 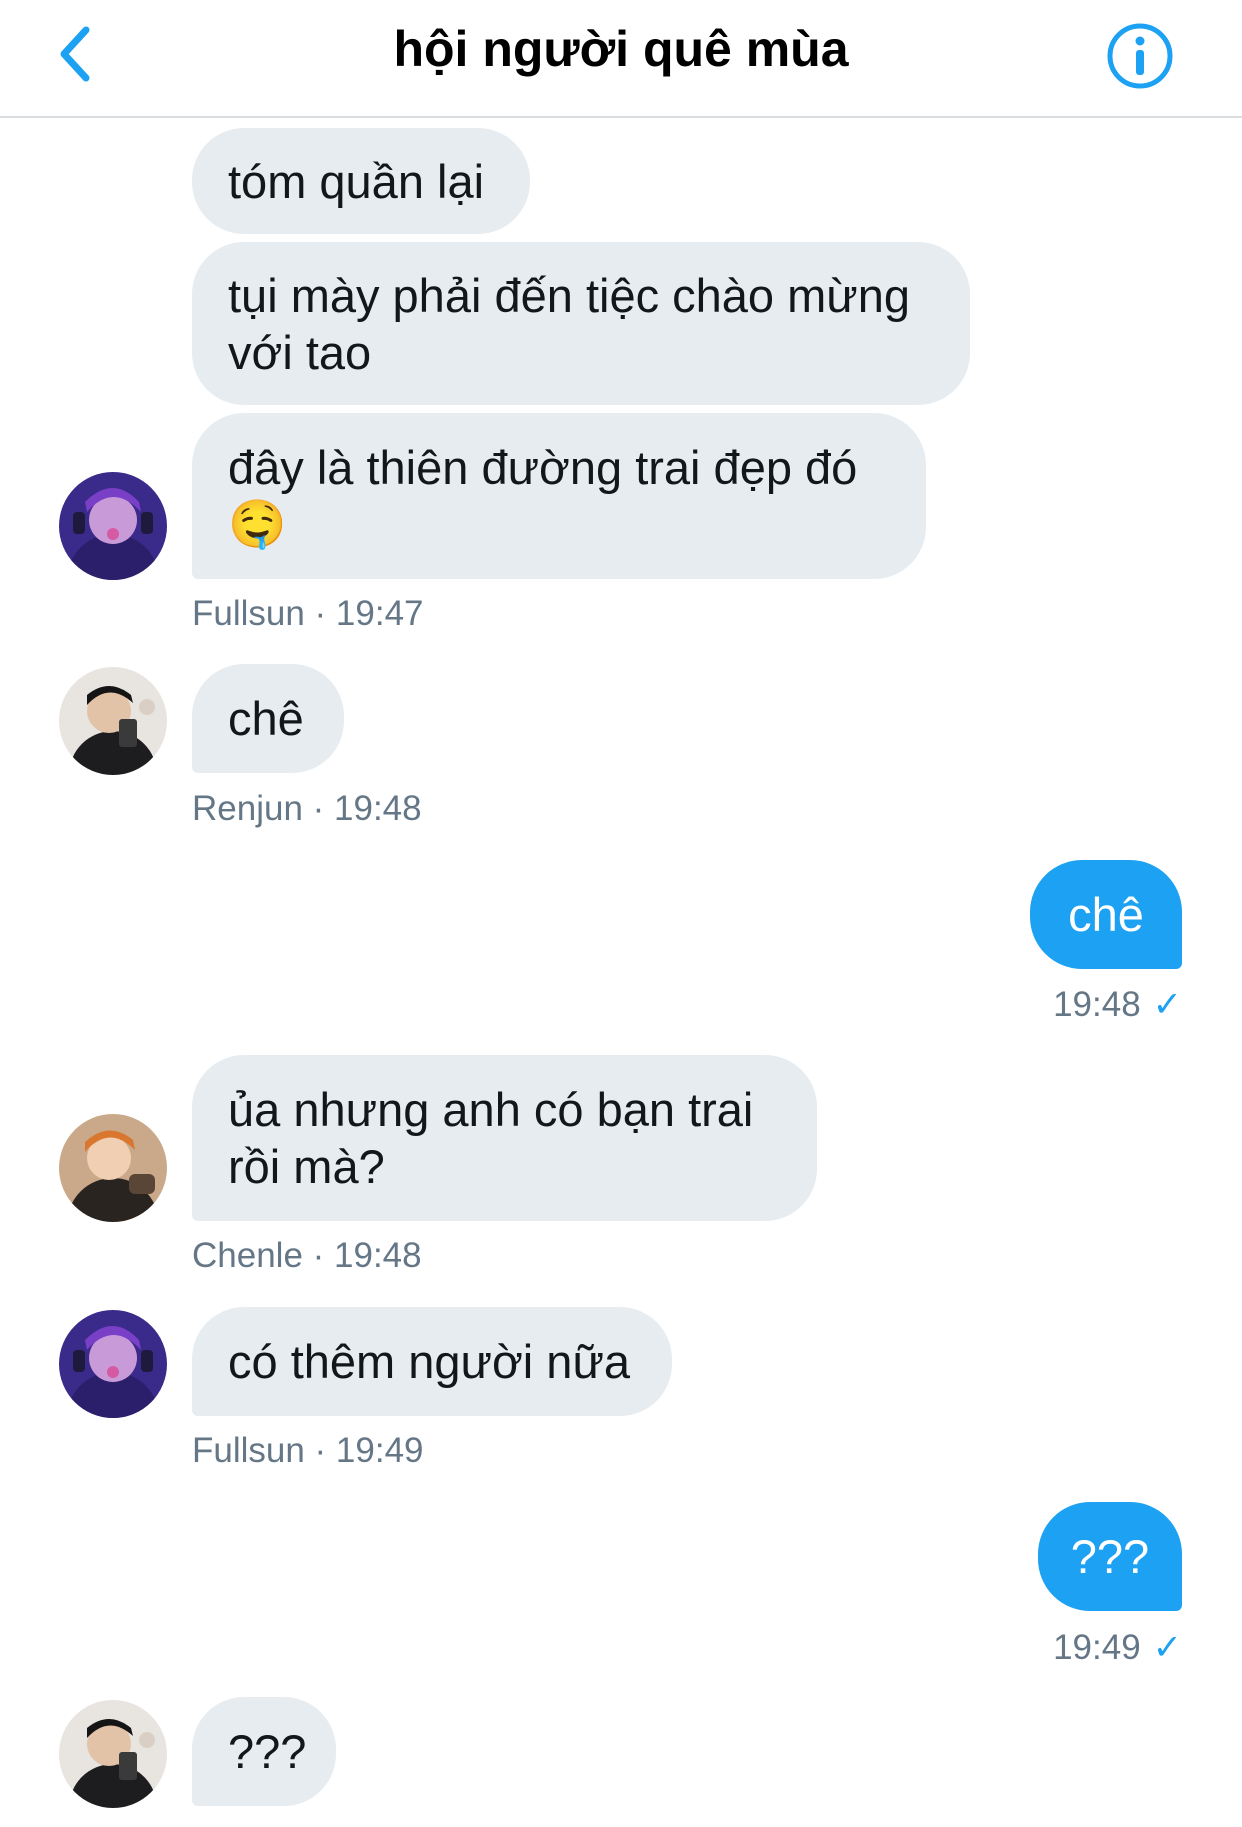 What do you see at coordinates (306, 1166) in the screenshot?
I see `message-text: rồi mà?` at bounding box center [306, 1166].